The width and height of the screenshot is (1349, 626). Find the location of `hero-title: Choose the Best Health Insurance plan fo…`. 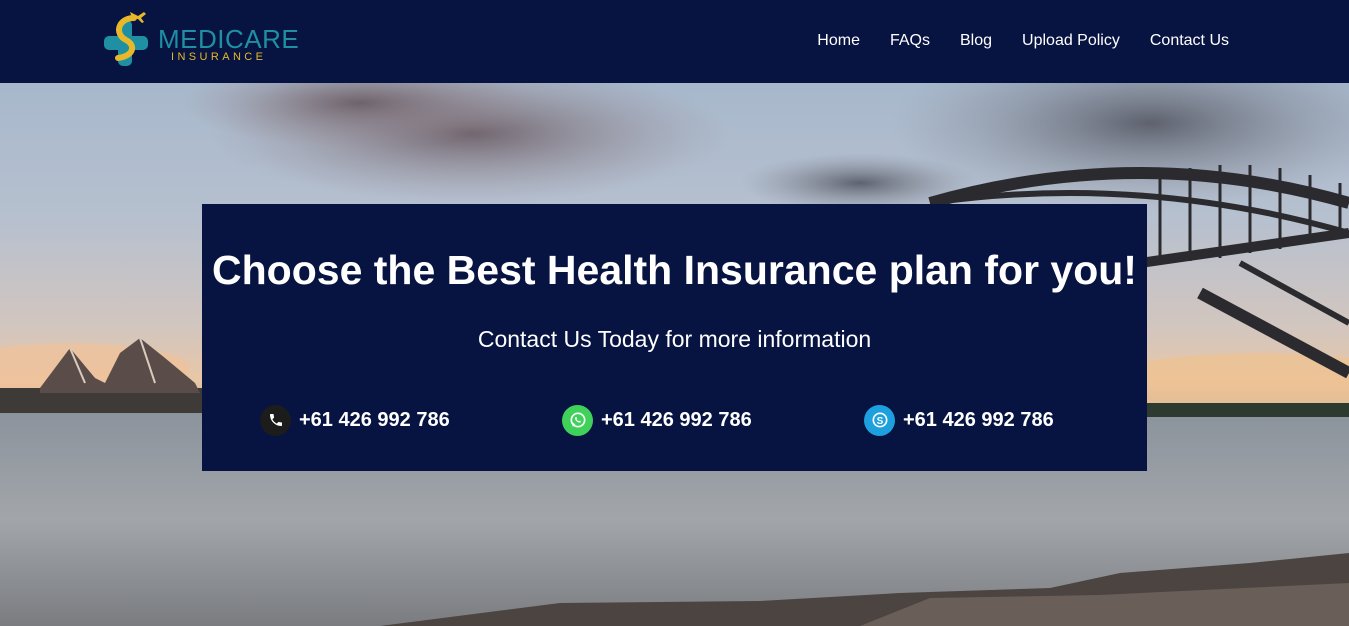

hero-title: Choose the Best Health Insurance plan fo… is located at coordinates (674, 270).